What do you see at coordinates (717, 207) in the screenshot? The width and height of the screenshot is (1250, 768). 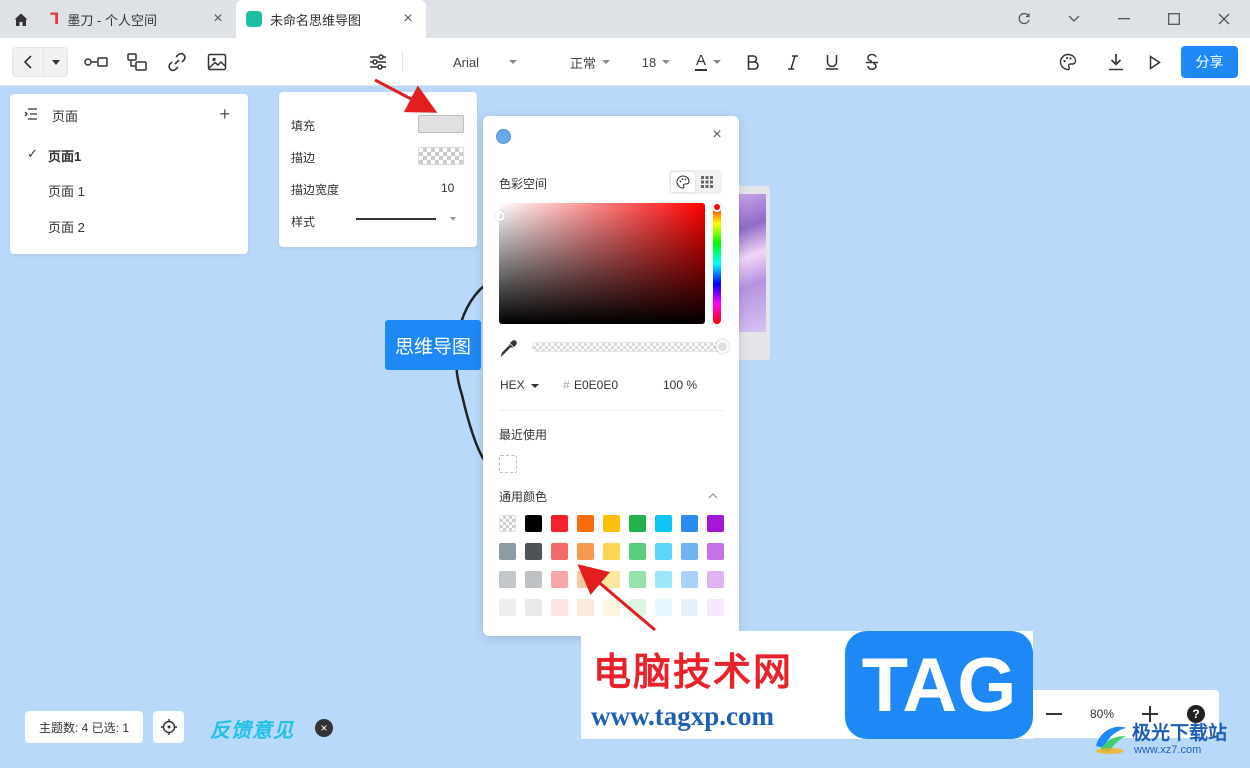 I see `hue-handle` at bounding box center [717, 207].